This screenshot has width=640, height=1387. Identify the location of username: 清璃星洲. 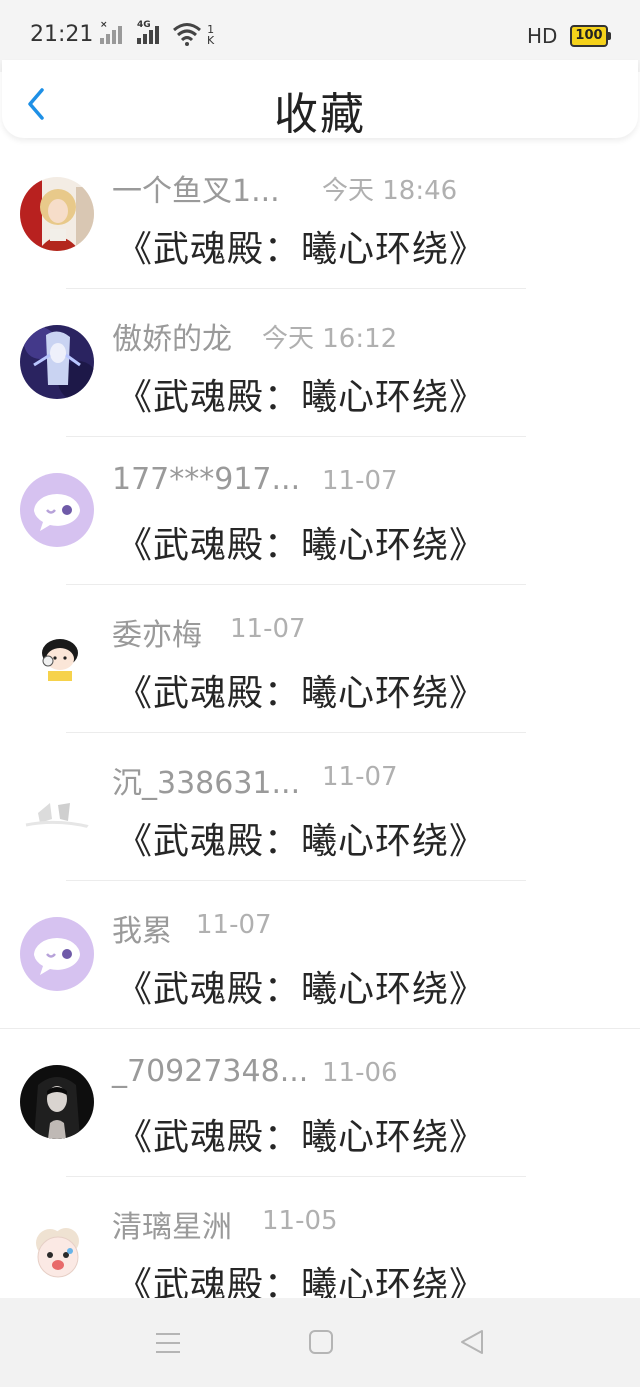
(172, 1227).